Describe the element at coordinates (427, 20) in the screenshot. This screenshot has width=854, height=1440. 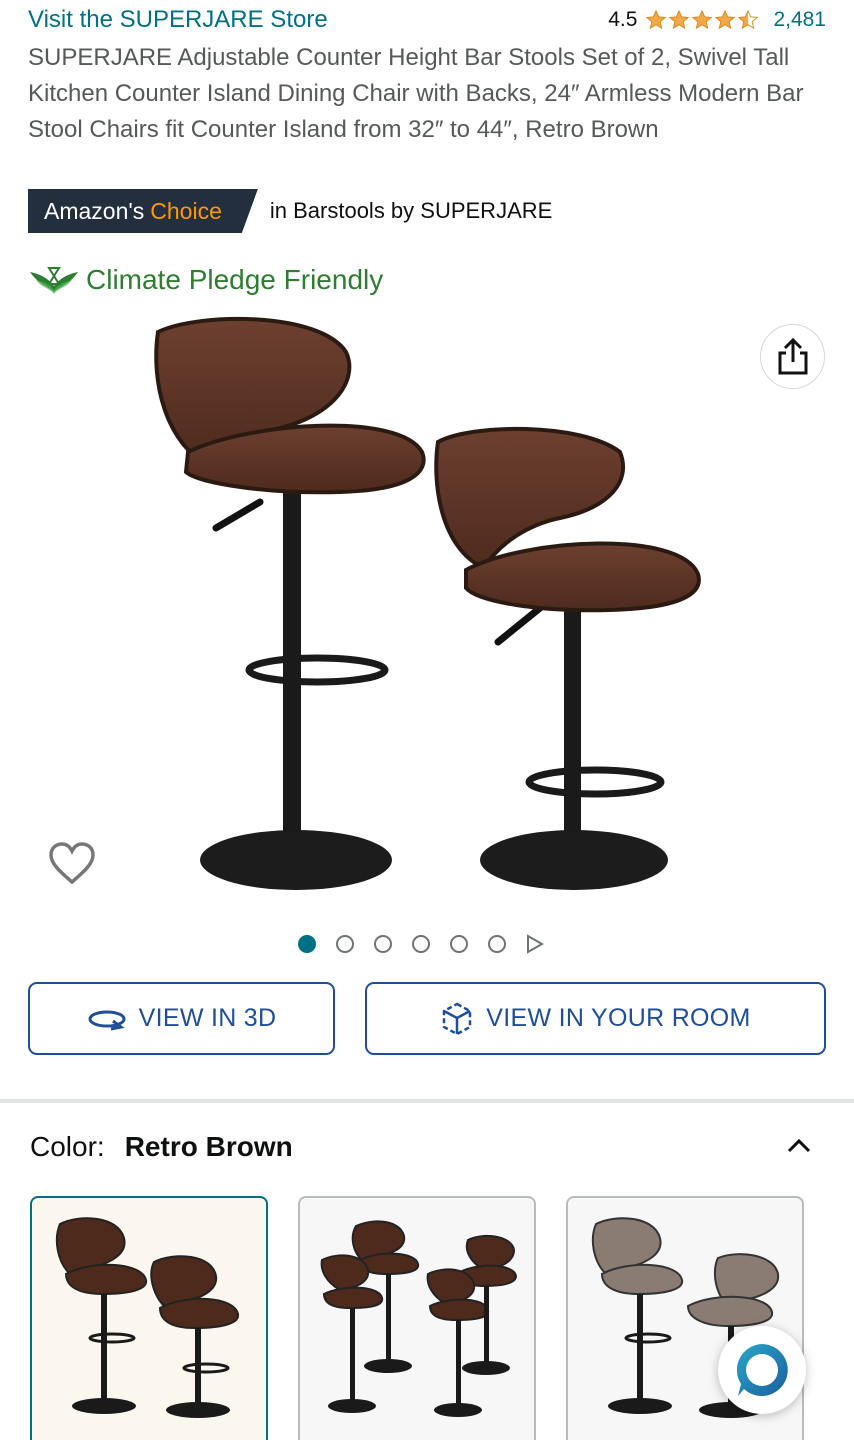
I see `store-row: Visit the SUPERJARE Store 4.5 2,481` at that location.